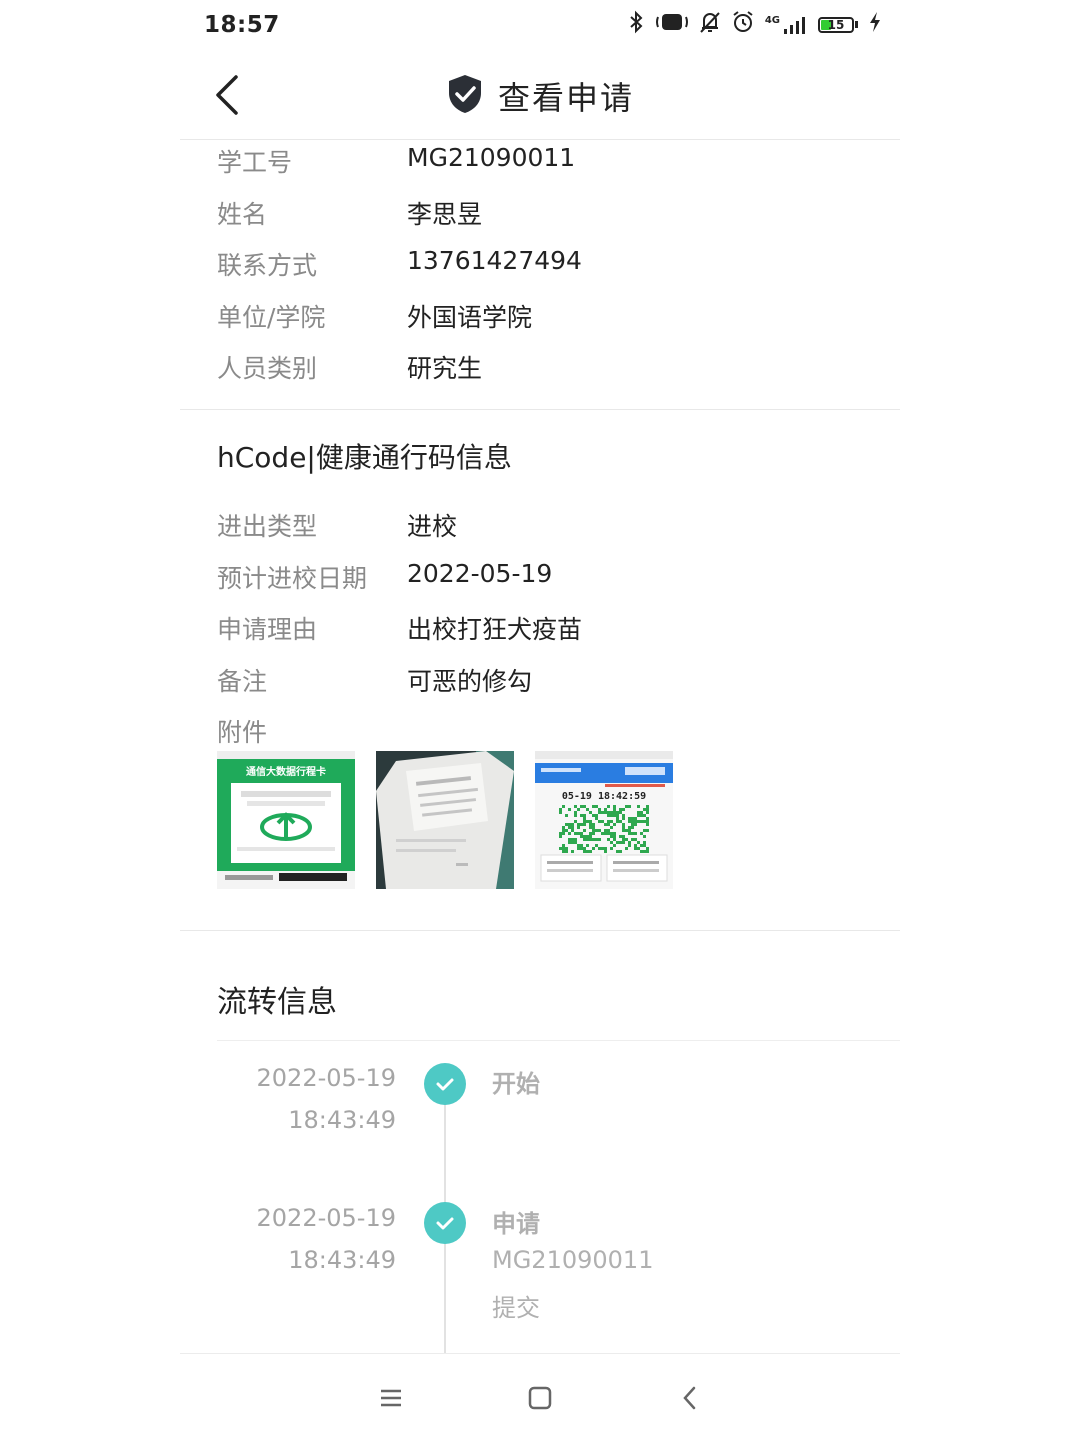 Image resolution: width=1080 pixels, height=1440 pixels. Describe the element at coordinates (494, 260) in the screenshot. I see `info-value: 13761427494` at that location.